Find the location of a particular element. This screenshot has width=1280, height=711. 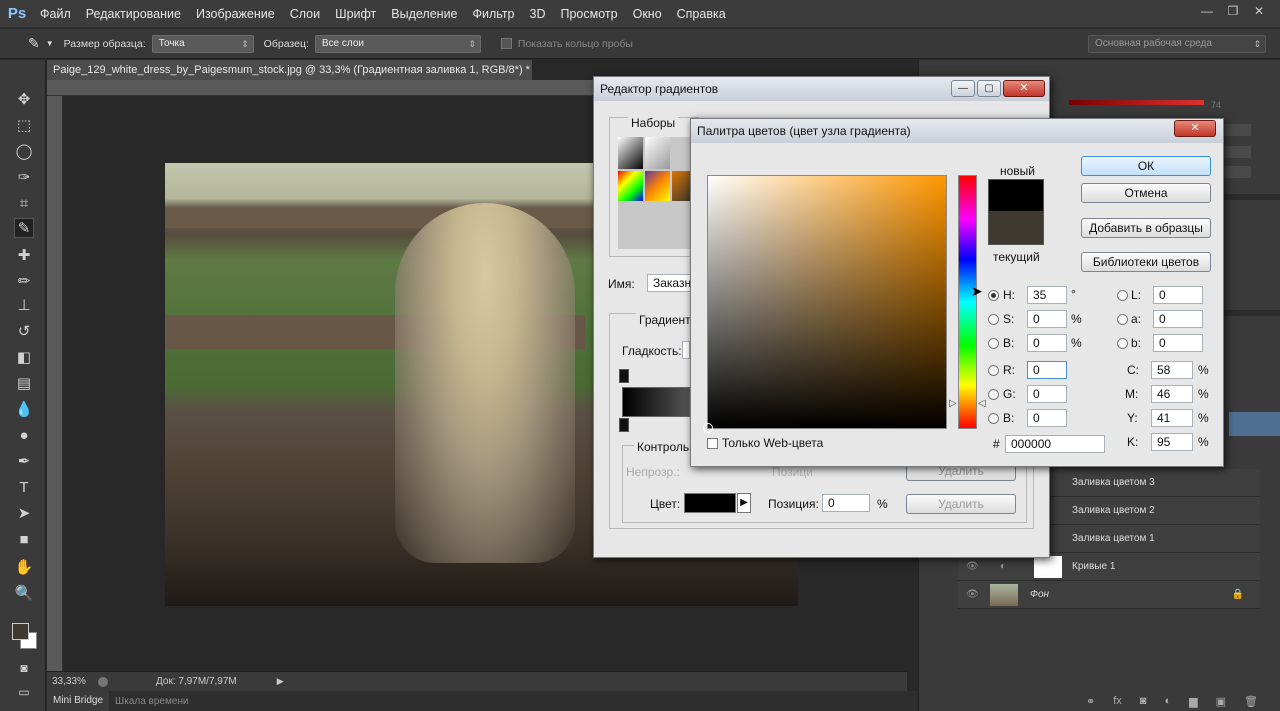

minimize-button: — is located at coordinates (963, 88).